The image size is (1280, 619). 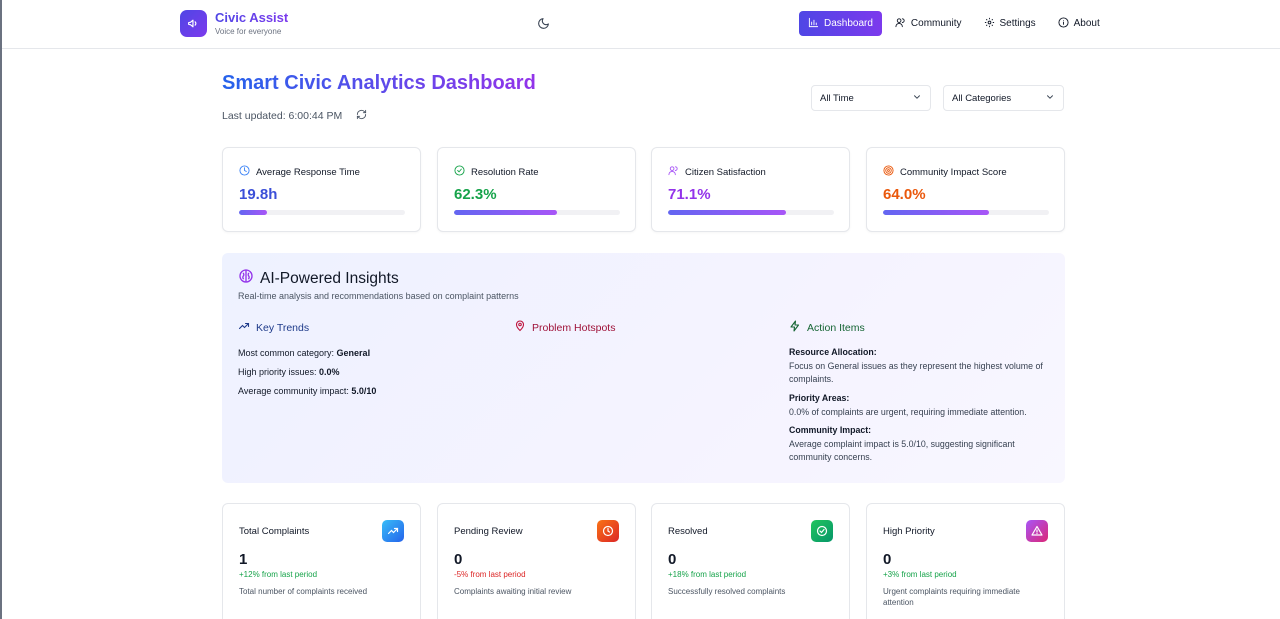 What do you see at coordinates (727, 591) in the screenshot?
I see `stat-description: Successfully resolved complaints` at bounding box center [727, 591].